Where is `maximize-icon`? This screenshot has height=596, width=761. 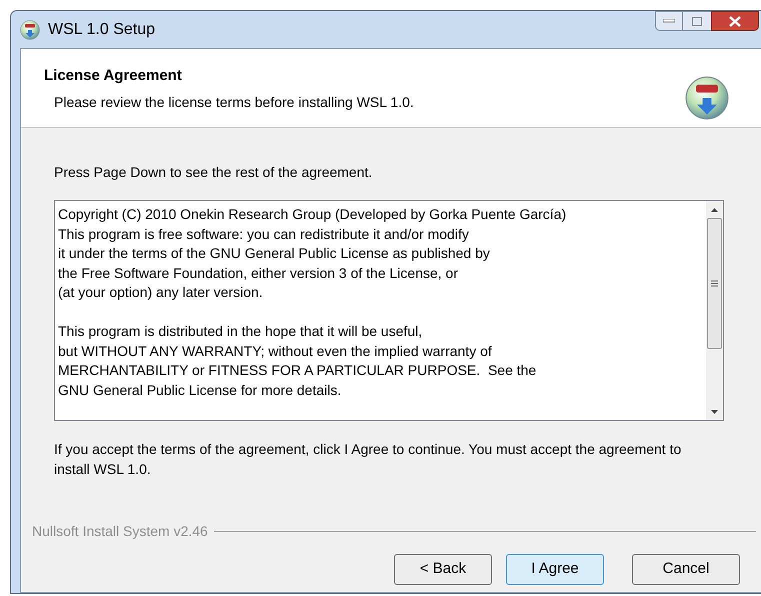 maximize-icon is located at coordinates (697, 21).